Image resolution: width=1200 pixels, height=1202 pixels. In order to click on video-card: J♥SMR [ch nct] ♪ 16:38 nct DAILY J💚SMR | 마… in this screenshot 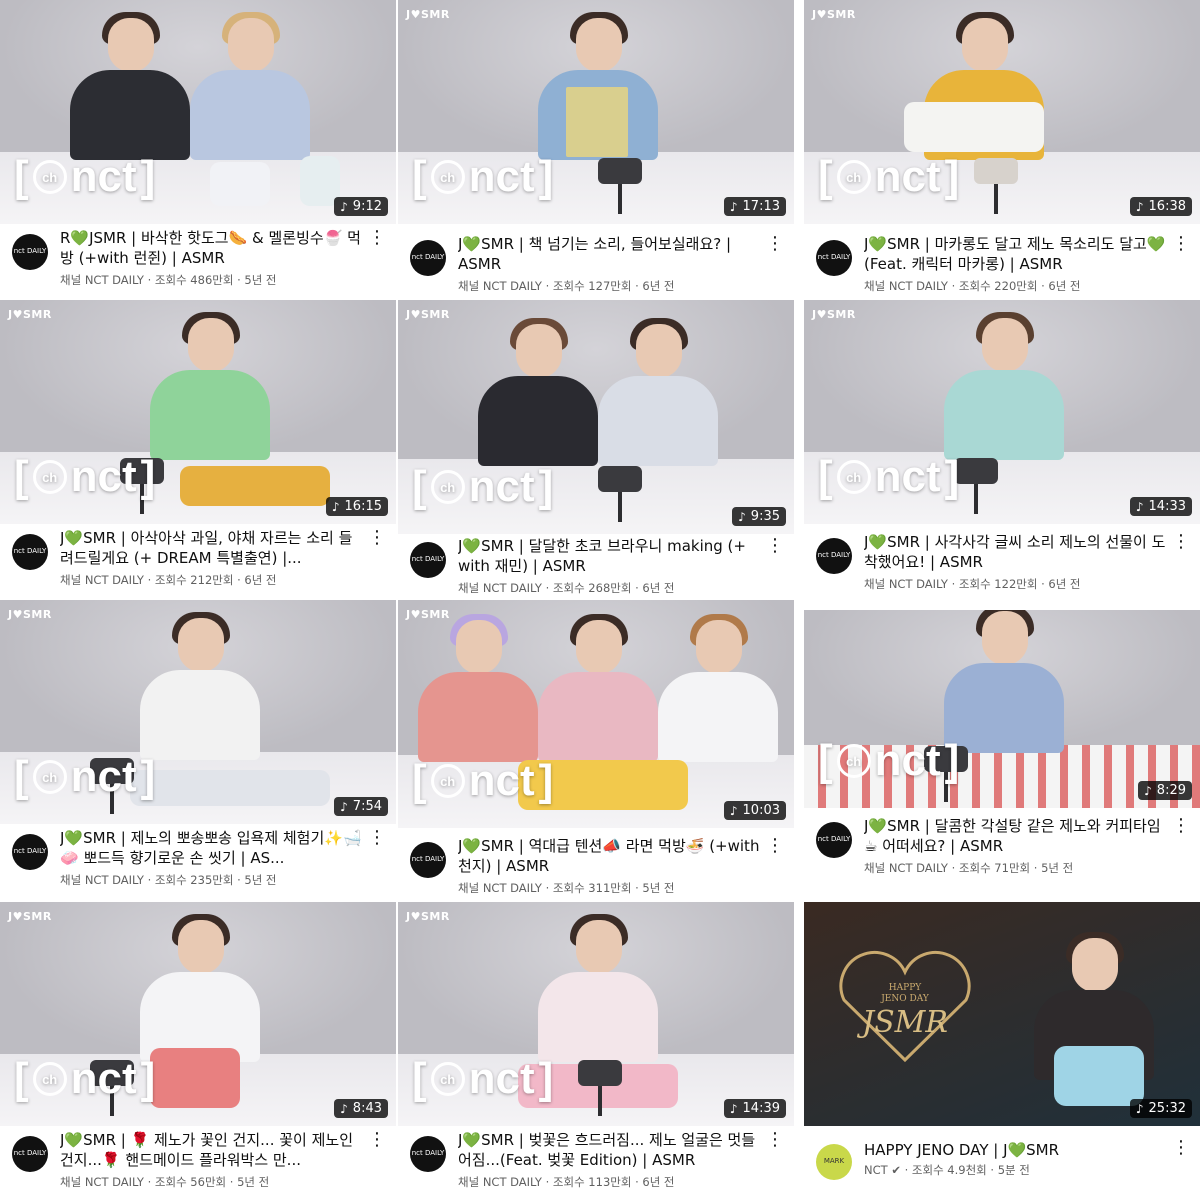, I will do `click(1002, 150)`.